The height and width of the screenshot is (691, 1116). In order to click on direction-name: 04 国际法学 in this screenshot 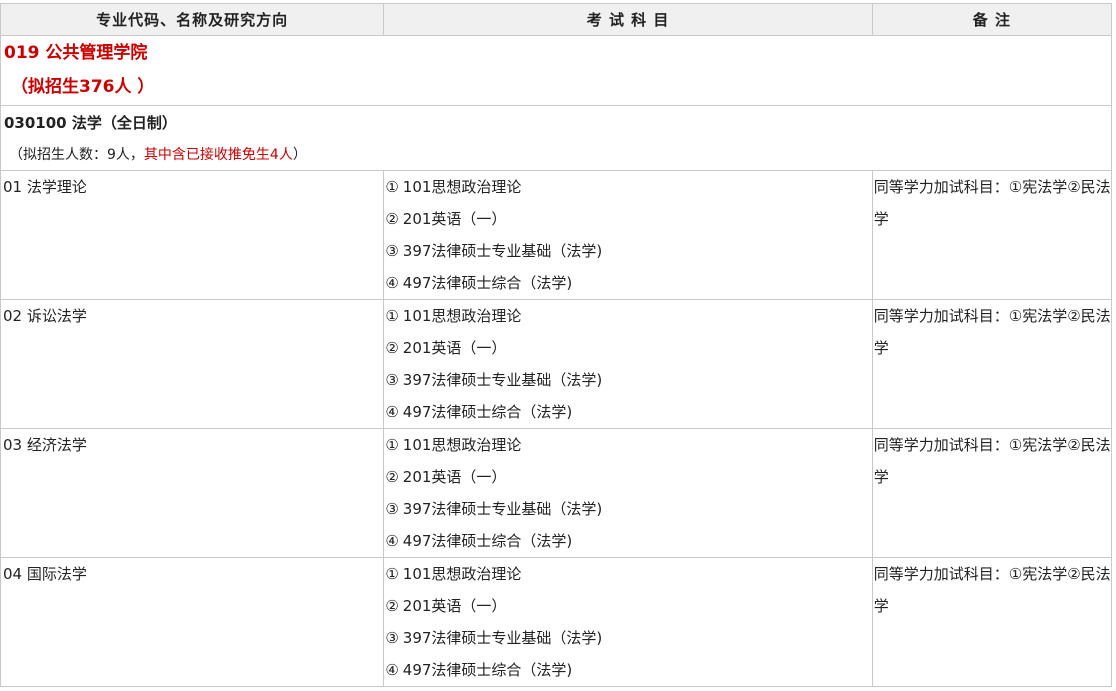, I will do `click(45, 574)`.